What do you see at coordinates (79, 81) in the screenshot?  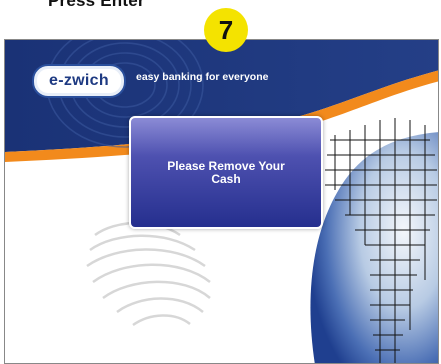 I see `ezwich-logo: e-zwich` at bounding box center [79, 81].